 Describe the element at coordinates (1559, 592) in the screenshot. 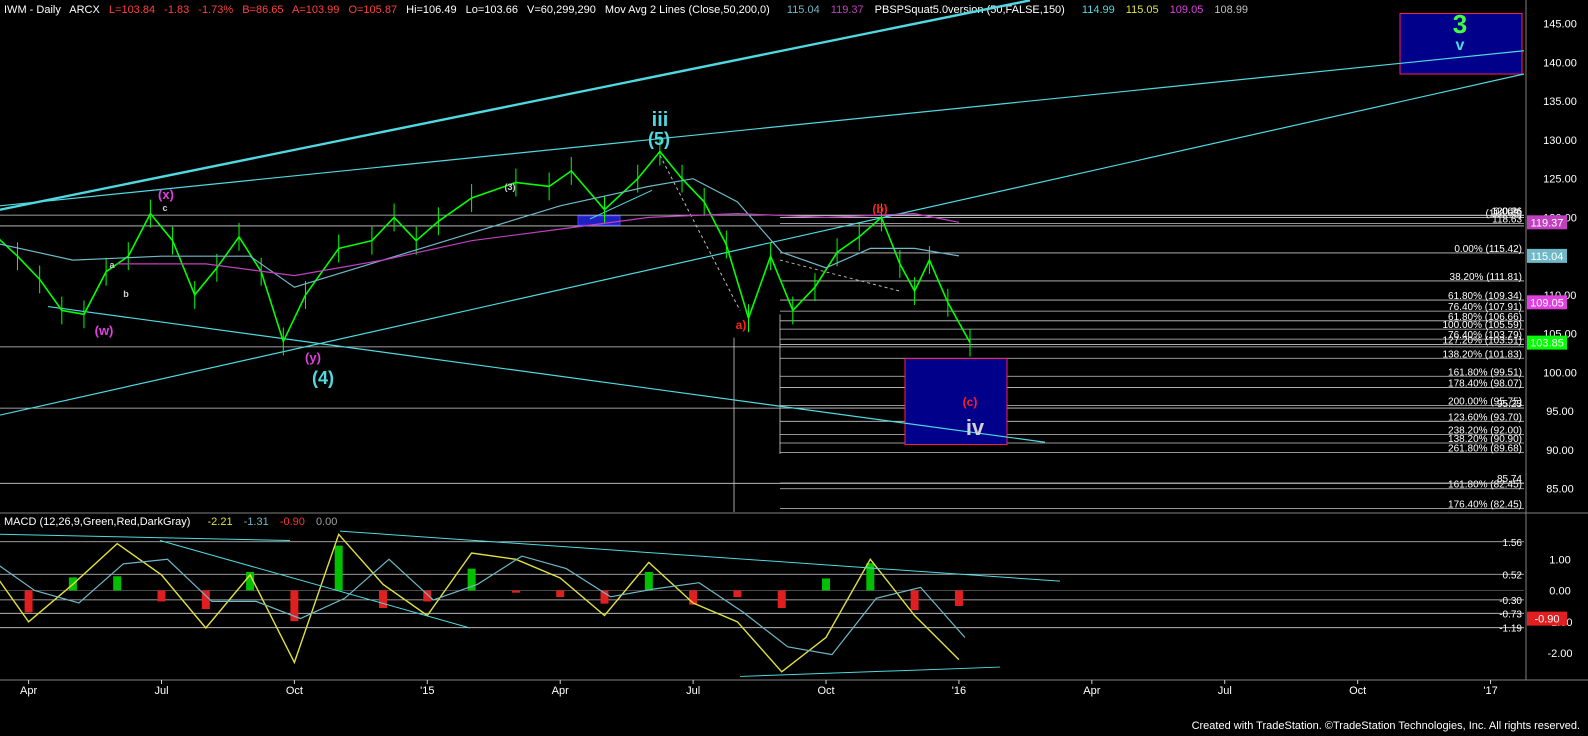

I see `macd-y-tick-1: 0.00` at that location.